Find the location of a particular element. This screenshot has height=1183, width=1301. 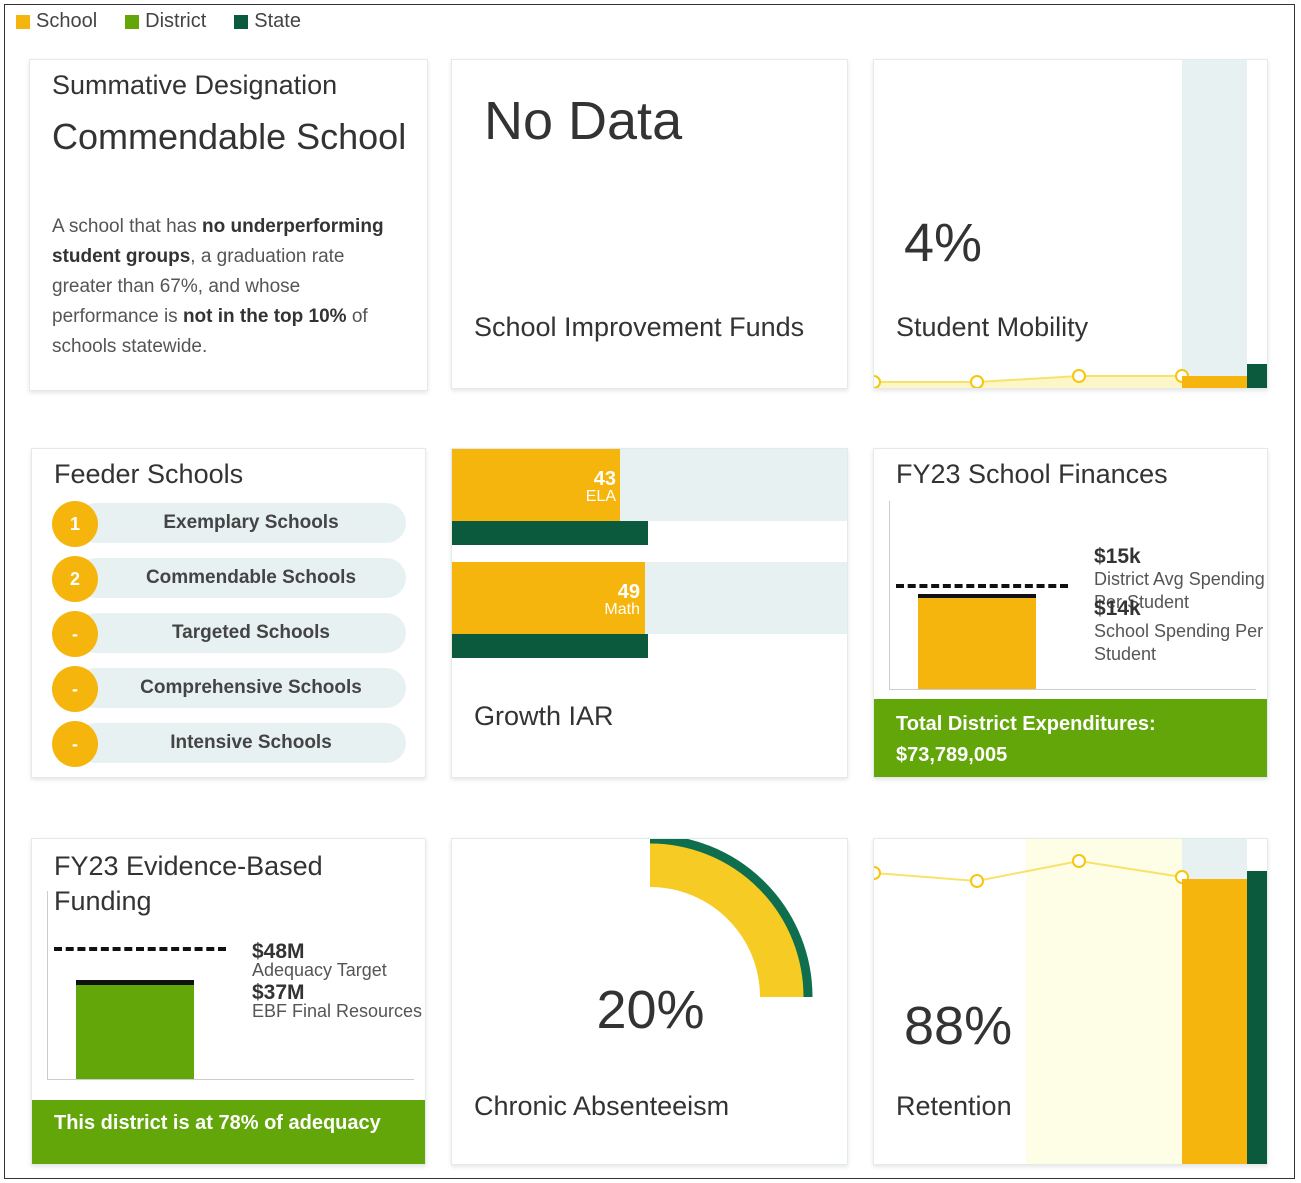

finances-school-bar is located at coordinates (977, 641).